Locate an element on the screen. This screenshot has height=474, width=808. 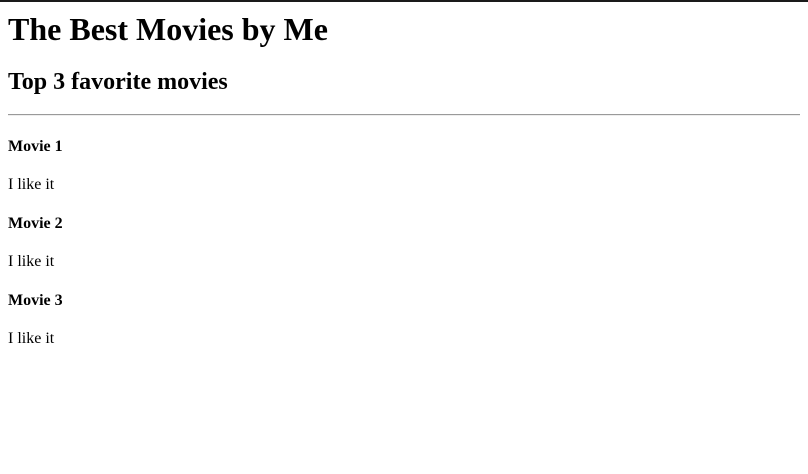
movie-item-2: Movie 2 I like it is located at coordinates (404, 242).